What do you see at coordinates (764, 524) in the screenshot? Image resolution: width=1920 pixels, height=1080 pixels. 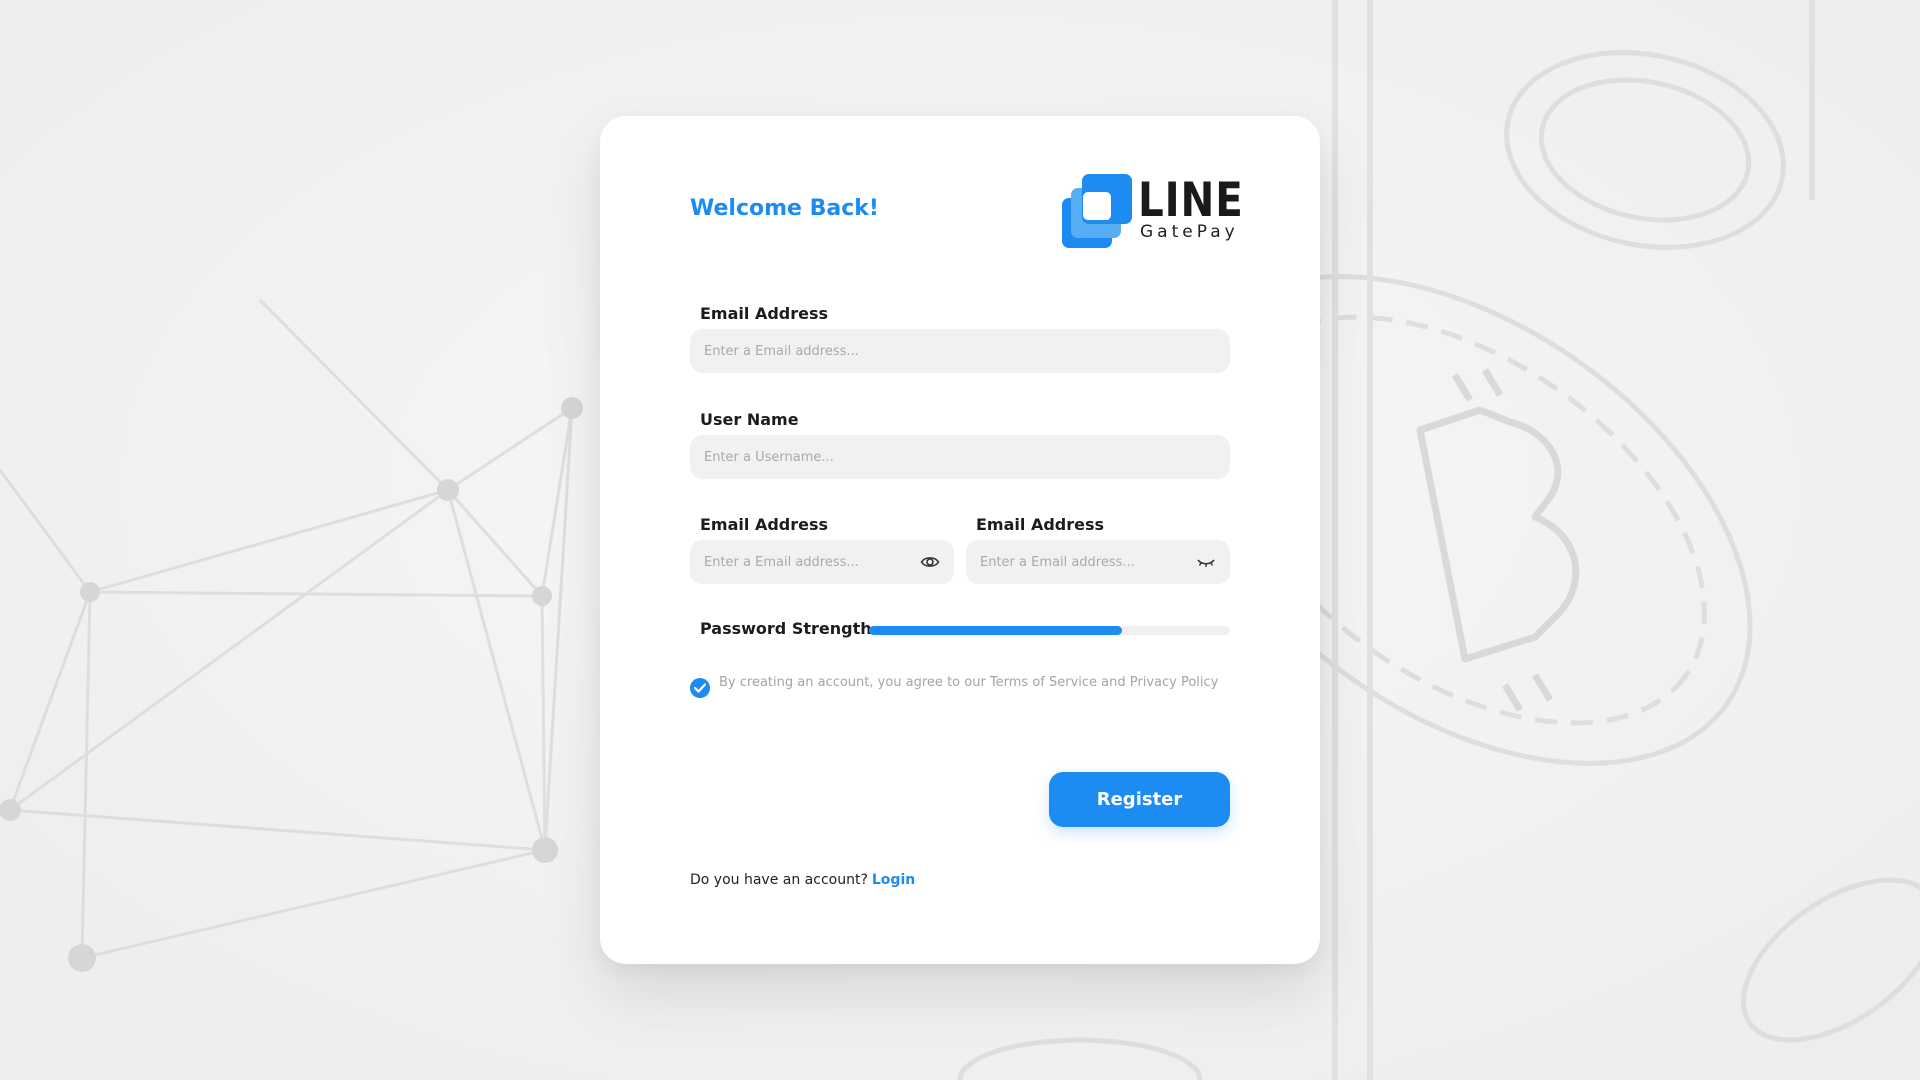 I see `password-label: Email Address` at bounding box center [764, 524].